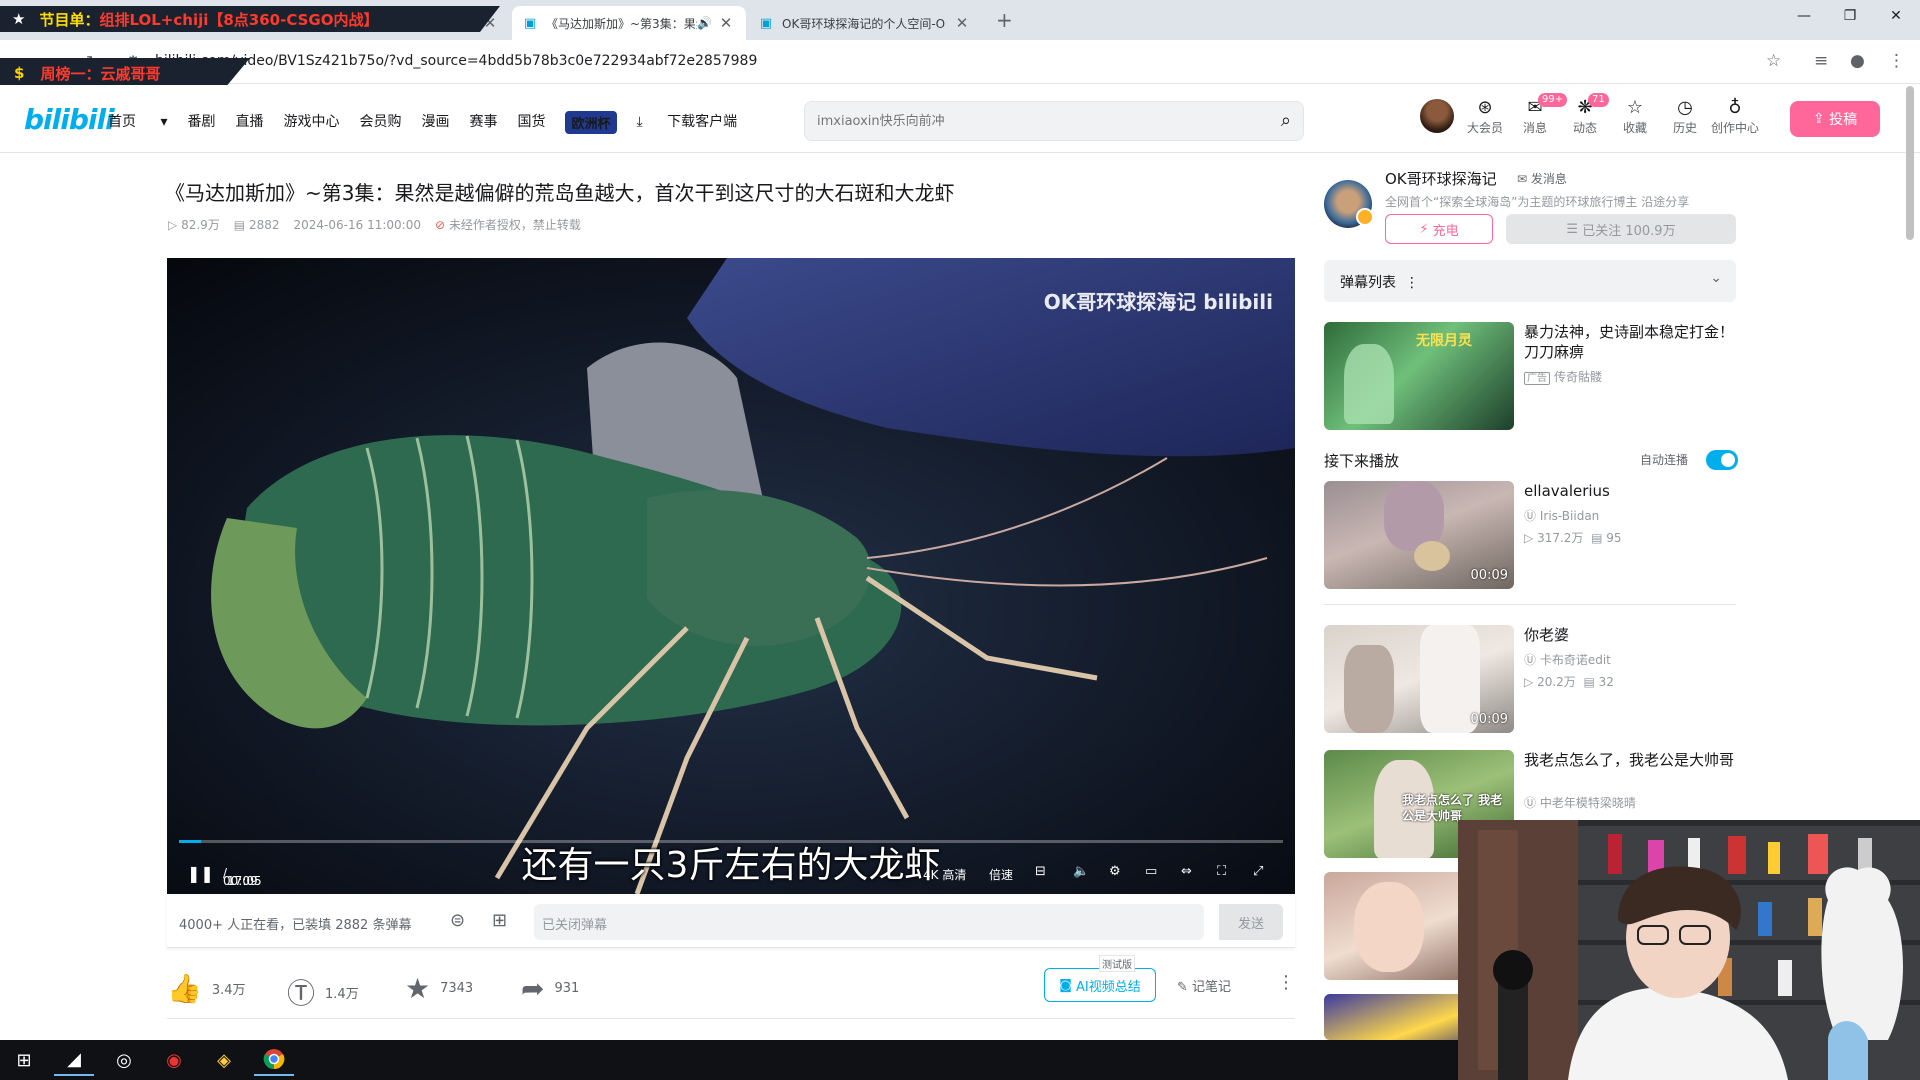  I want to click on uploader-name: OK哥环球探海记, so click(1441, 178).